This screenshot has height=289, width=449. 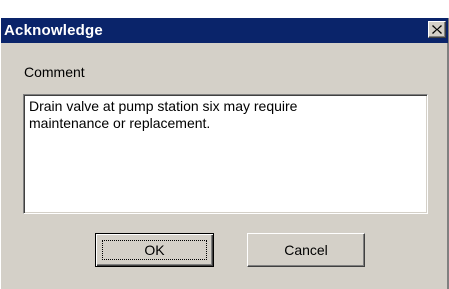 I want to click on ok-button: OK, so click(x=154, y=250).